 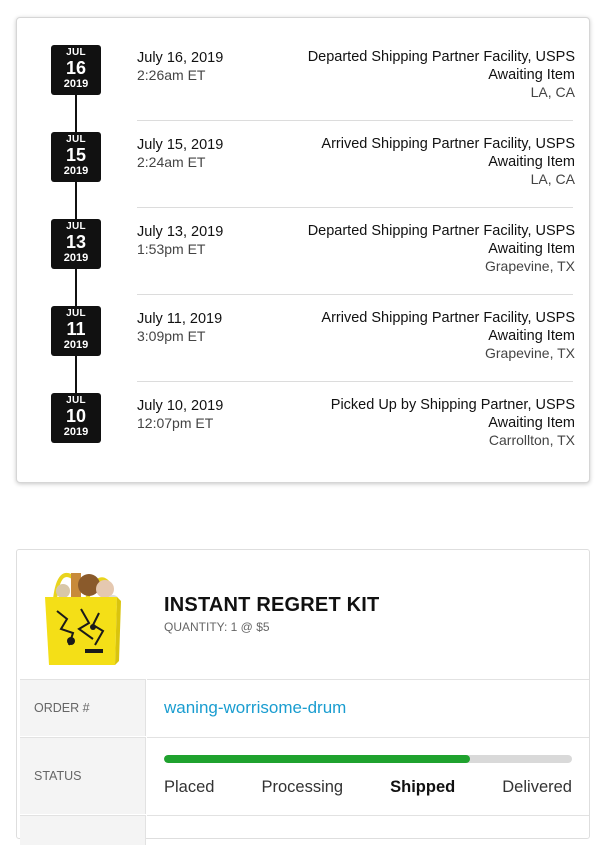 I want to click on event-location: Carrollton, TX, so click(x=531, y=440).